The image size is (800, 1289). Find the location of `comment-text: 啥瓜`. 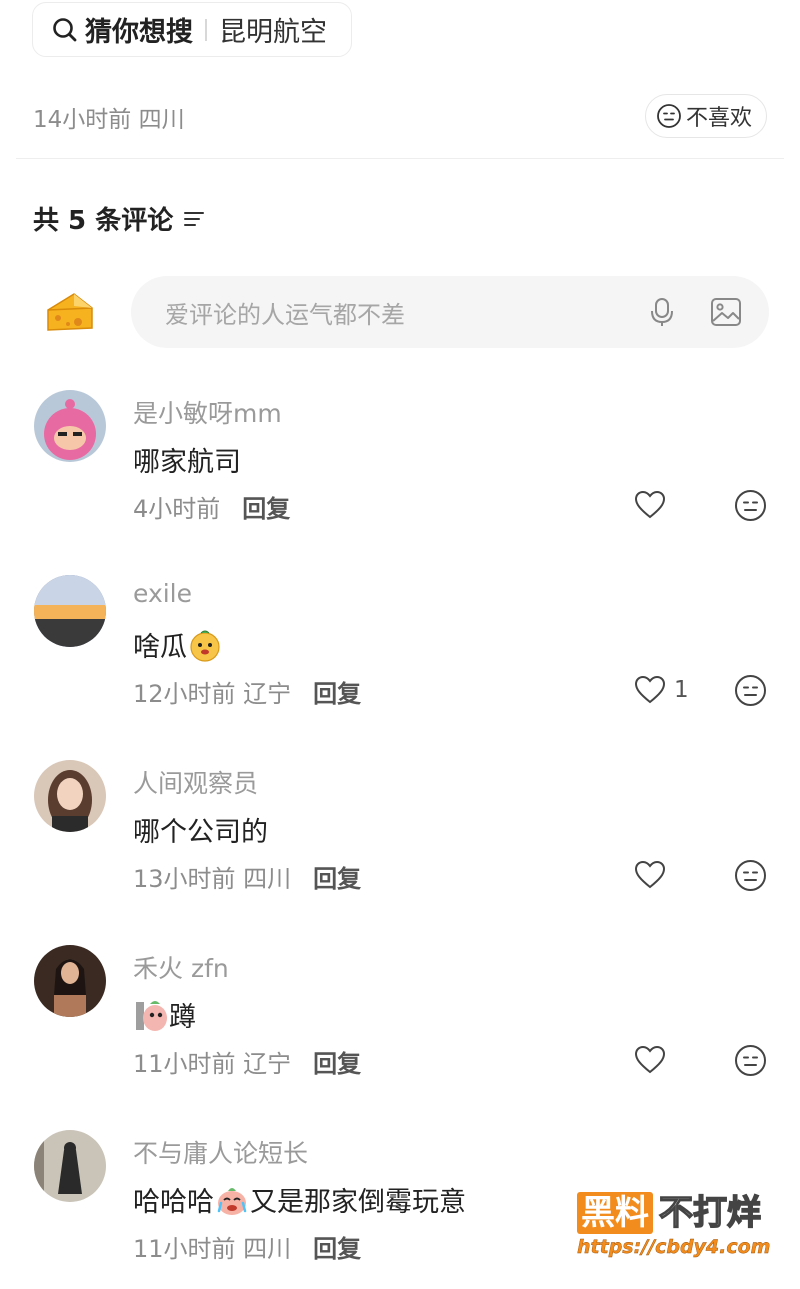

comment-text: 啥瓜 is located at coordinates (178, 644).